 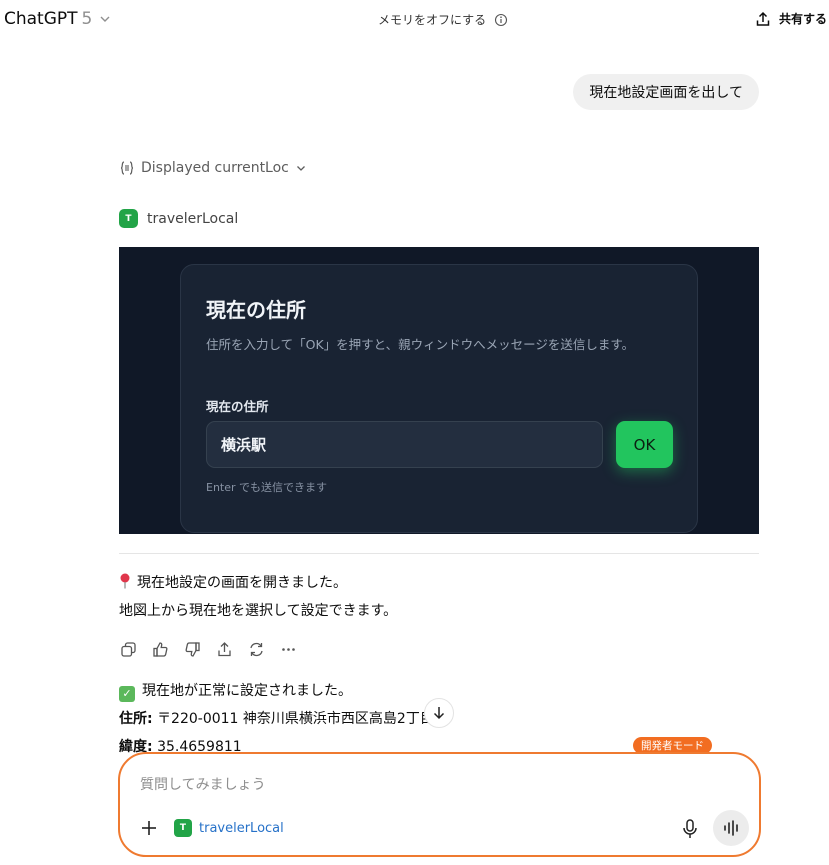 I want to click on user-message: 現在地設定画面を出して, so click(x=666, y=92).